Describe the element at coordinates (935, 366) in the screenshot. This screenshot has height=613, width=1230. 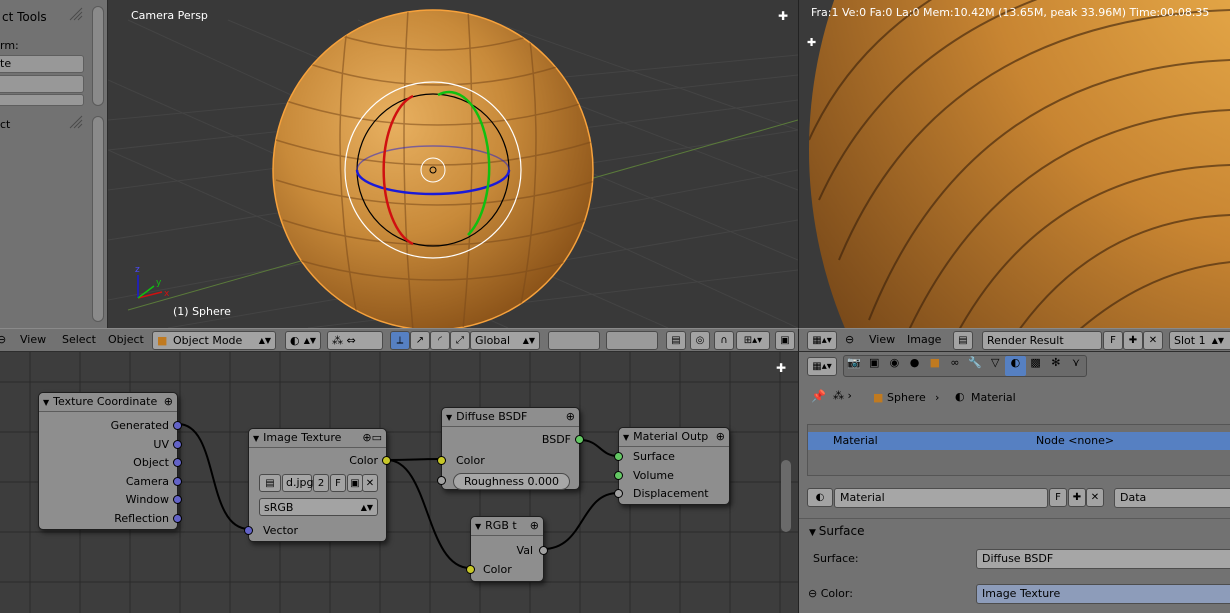
I see `object-tab-icon: ■` at that location.